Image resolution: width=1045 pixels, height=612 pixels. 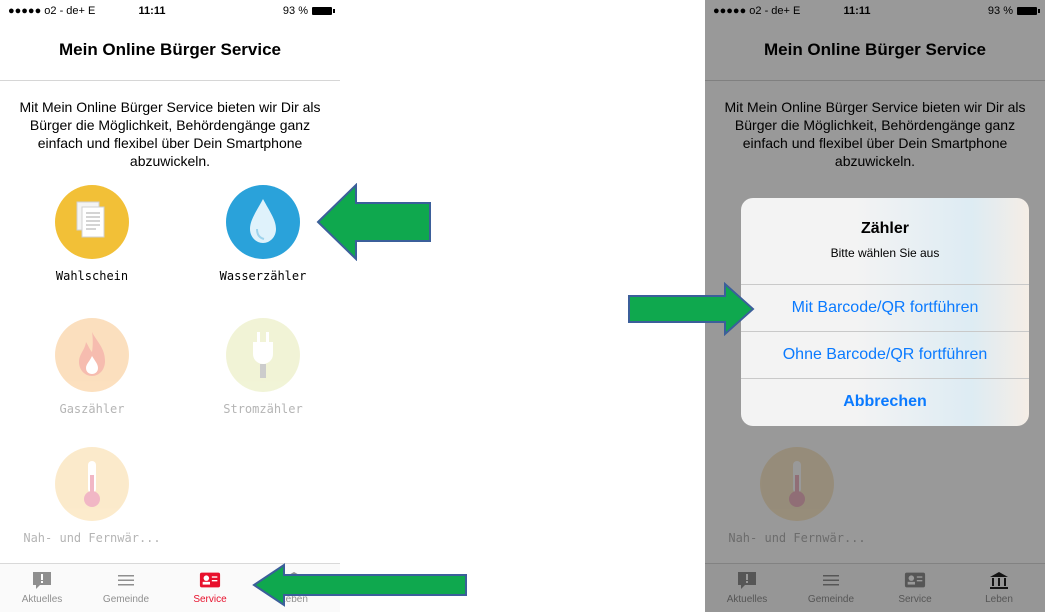 I want to click on id-card-icon, so click(x=210, y=580).